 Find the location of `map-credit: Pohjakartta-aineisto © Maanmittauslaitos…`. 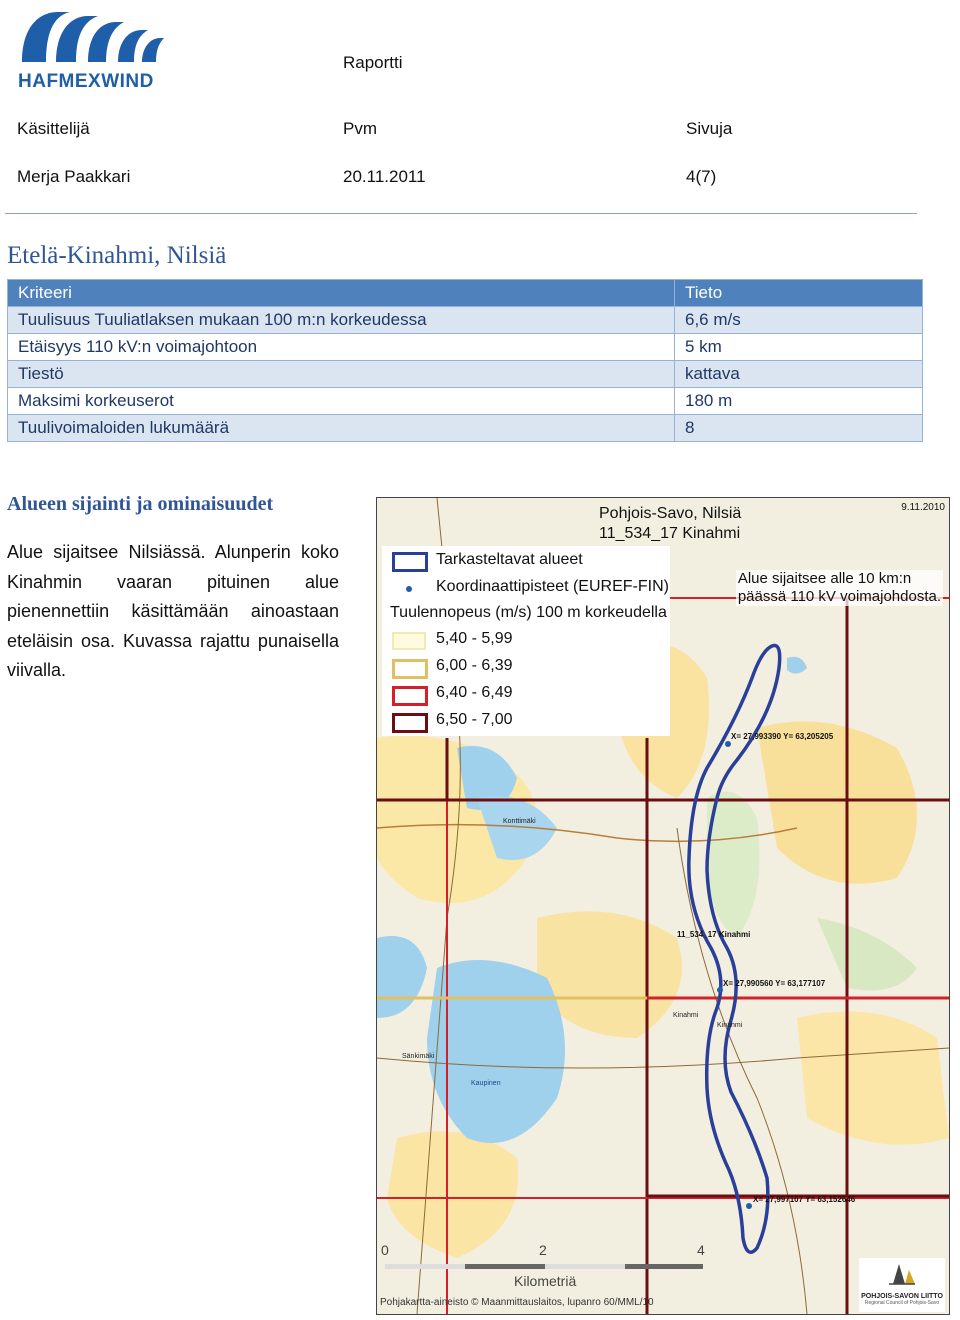

map-credit: Pohjakartta-aineisto © Maanmittauslaitos… is located at coordinates (517, 1302).